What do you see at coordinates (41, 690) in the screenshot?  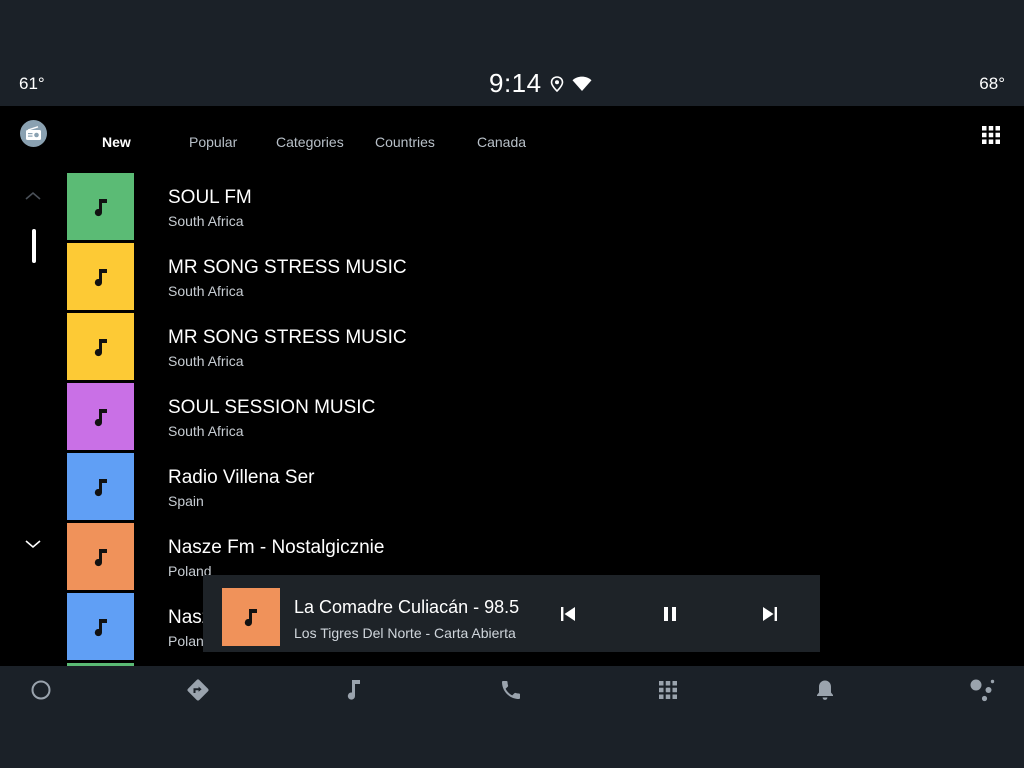 I see `home-icon` at bounding box center [41, 690].